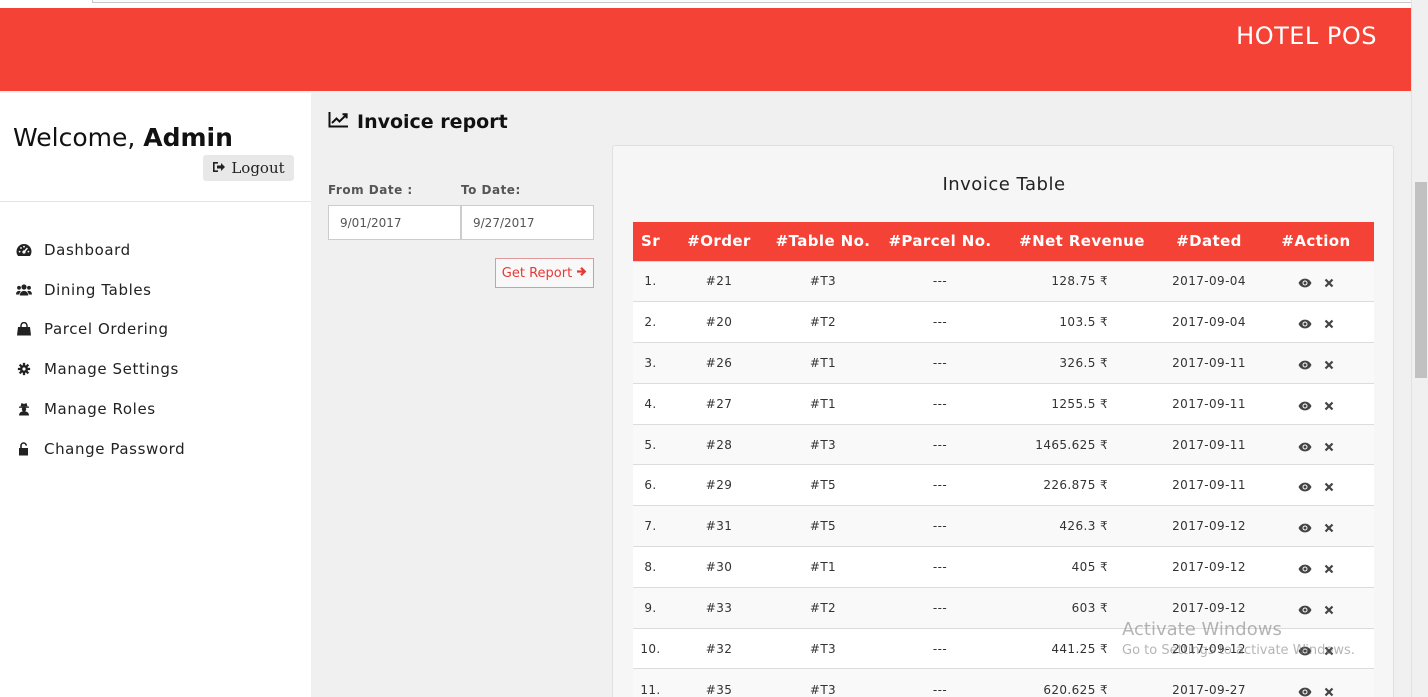 This screenshot has width=1428, height=697. What do you see at coordinates (581, 273) in the screenshot?
I see `arrow-right-icon` at bounding box center [581, 273].